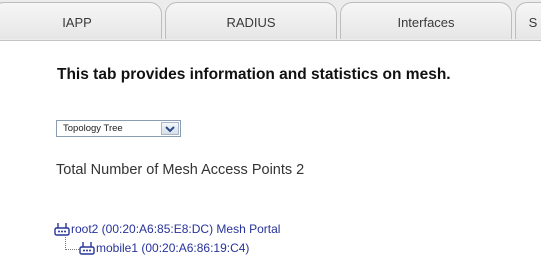 This screenshot has height=269, width=541. I want to click on tab-iapp: IAPP, so click(81, 20).